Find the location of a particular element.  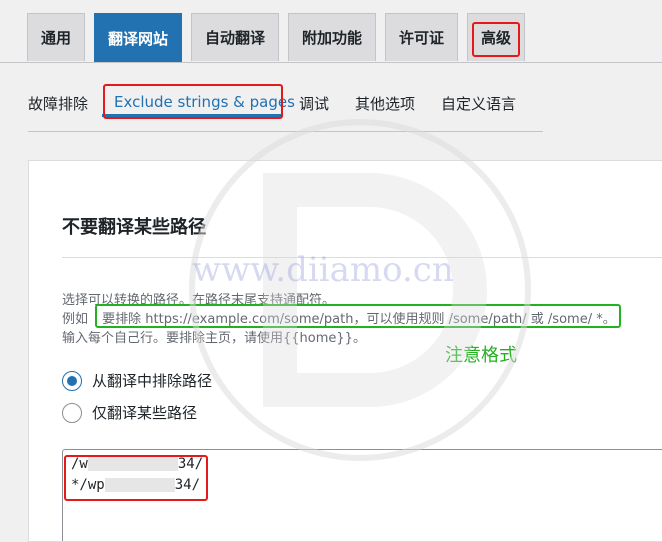

subnav-other-options: 其他选项 is located at coordinates (385, 103).